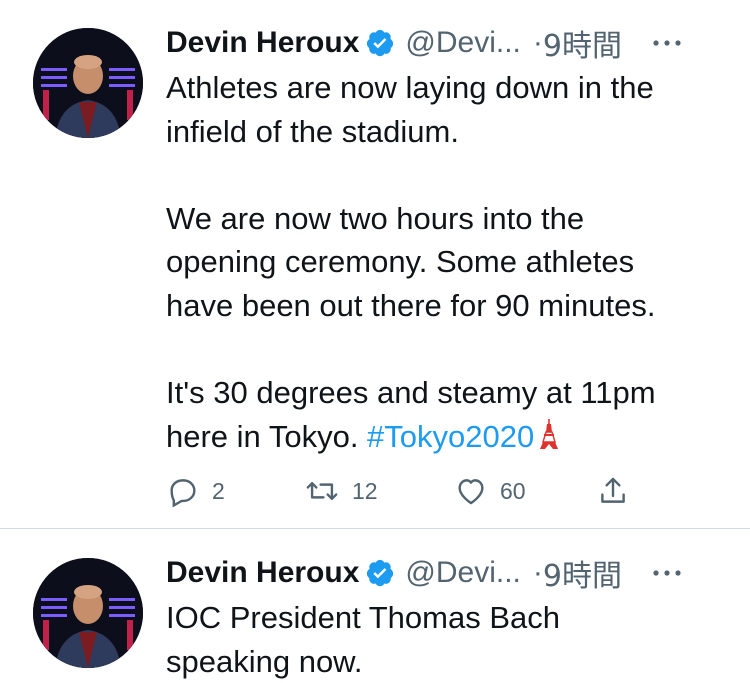 The height and width of the screenshot is (683, 750). I want to click on tweet-line-text: here in Tokyo., so click(267, 436).